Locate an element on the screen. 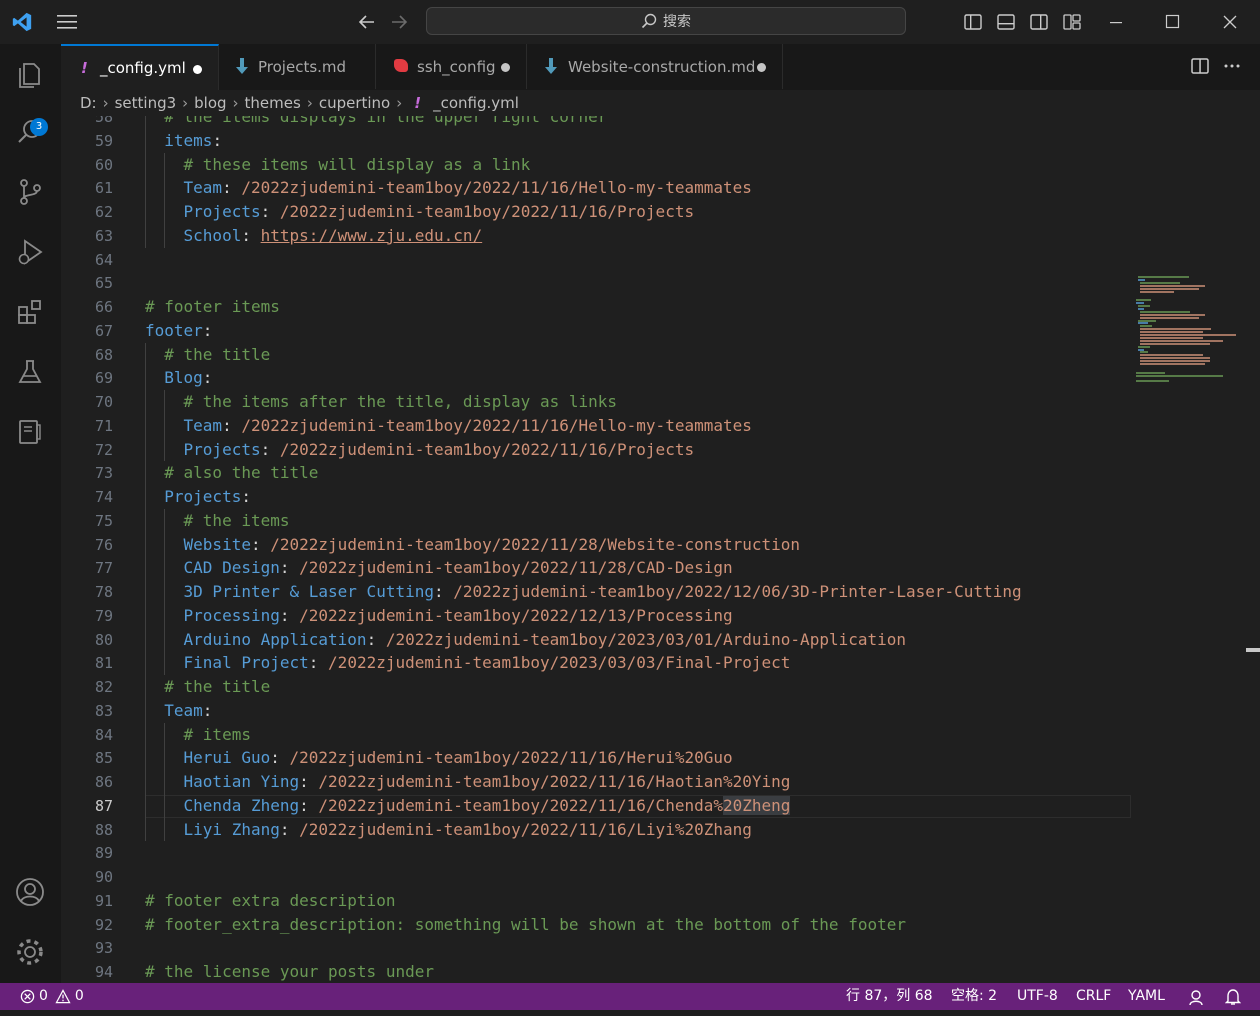 The width and height of the screenshot is (1260, 1016). code-line: footer: is located at coordinates (178, 331).